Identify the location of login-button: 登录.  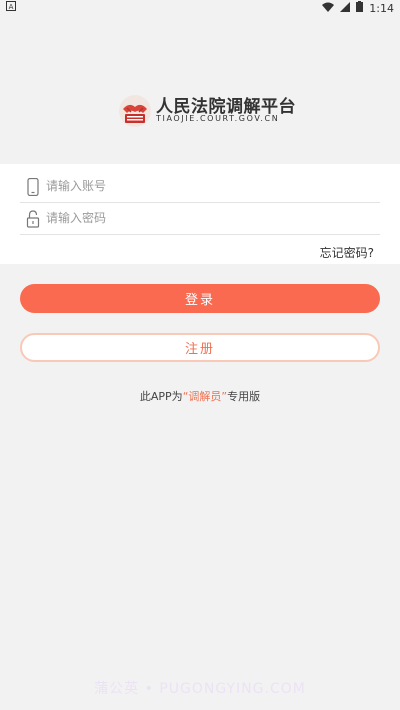
(200, 298).